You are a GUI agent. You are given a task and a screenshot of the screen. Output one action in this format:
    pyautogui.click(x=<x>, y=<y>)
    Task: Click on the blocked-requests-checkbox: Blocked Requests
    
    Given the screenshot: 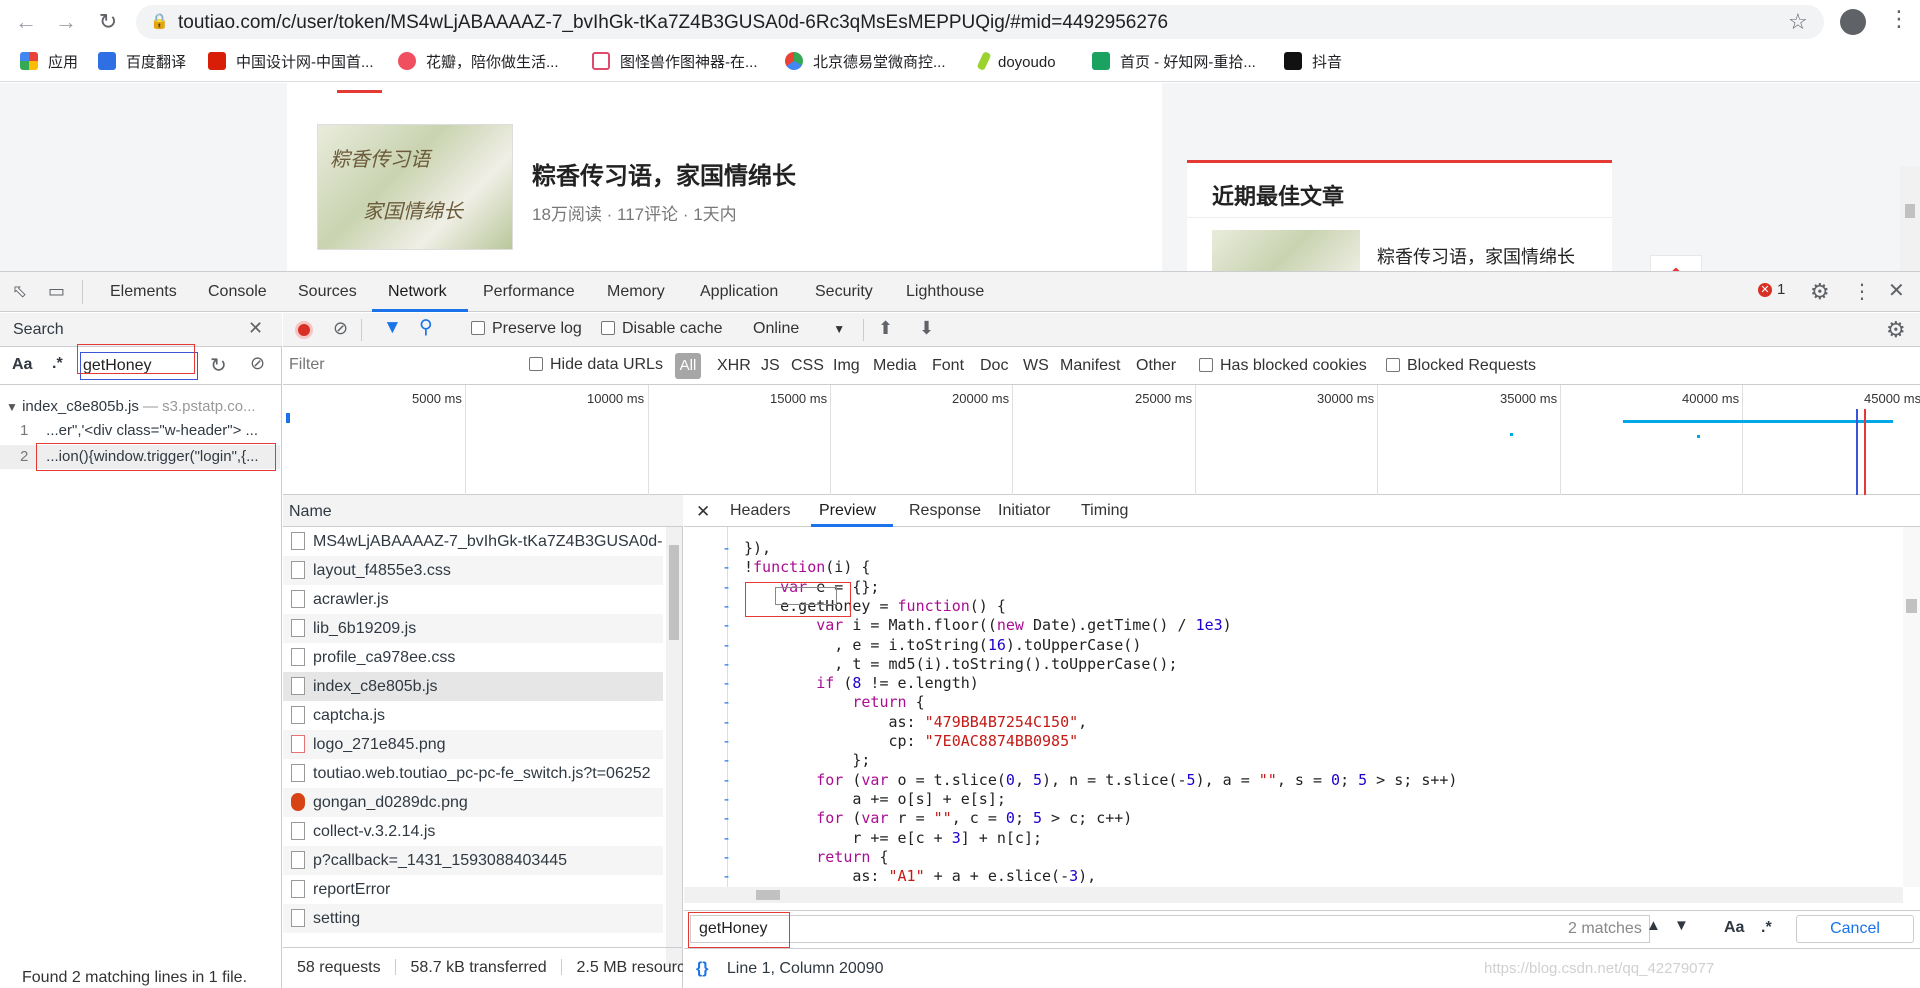 What is the action you would take?
    pyautogui.click(x=1461, y=366)
    